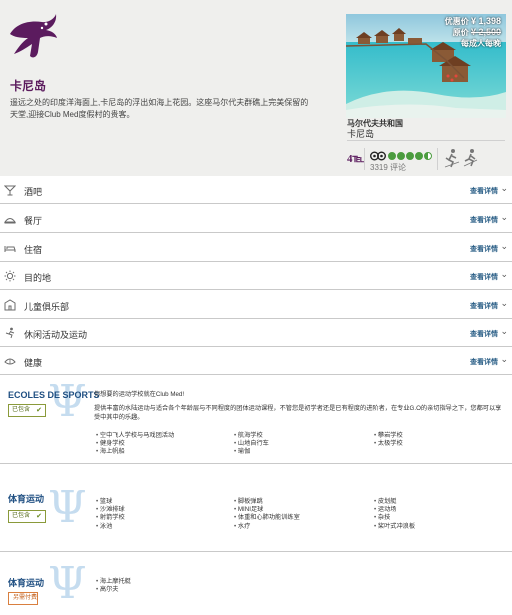  Describe the element at coordinates (33, 221) in the screenshot. I see `accordion-label: 餐厅` at that location.